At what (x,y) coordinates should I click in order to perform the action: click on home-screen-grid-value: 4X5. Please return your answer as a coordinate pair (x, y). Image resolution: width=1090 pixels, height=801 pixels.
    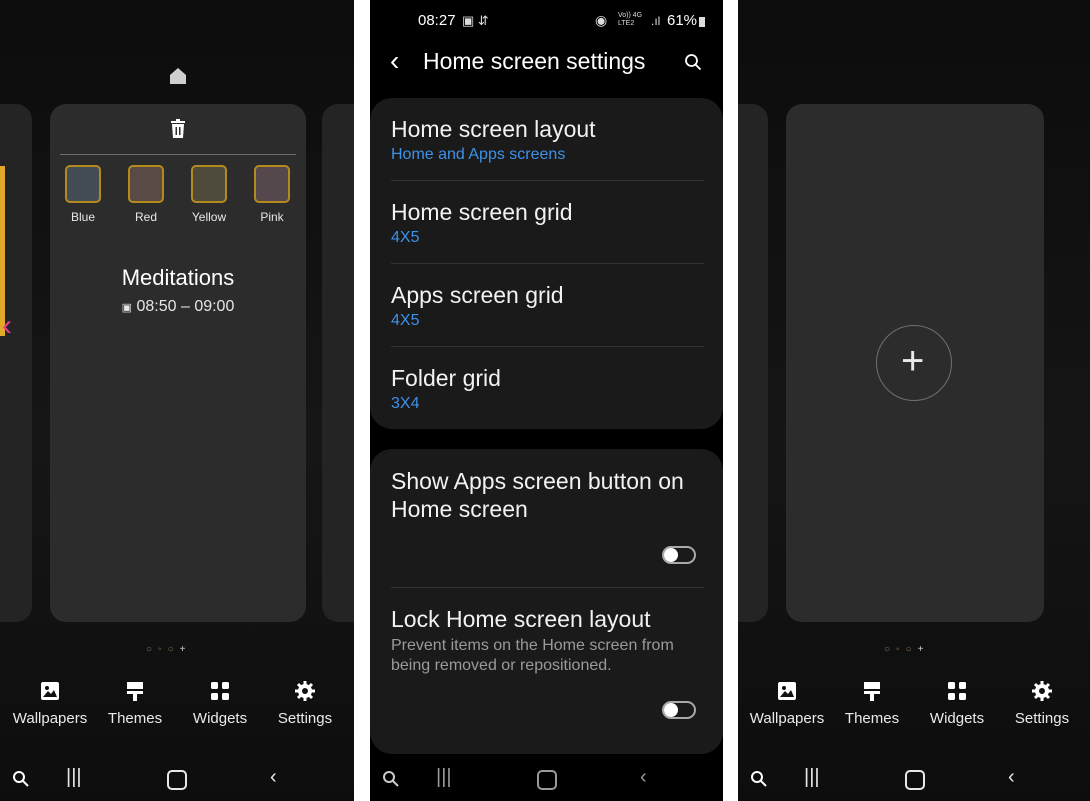
    Looking at the image, I should click on (405, 237).